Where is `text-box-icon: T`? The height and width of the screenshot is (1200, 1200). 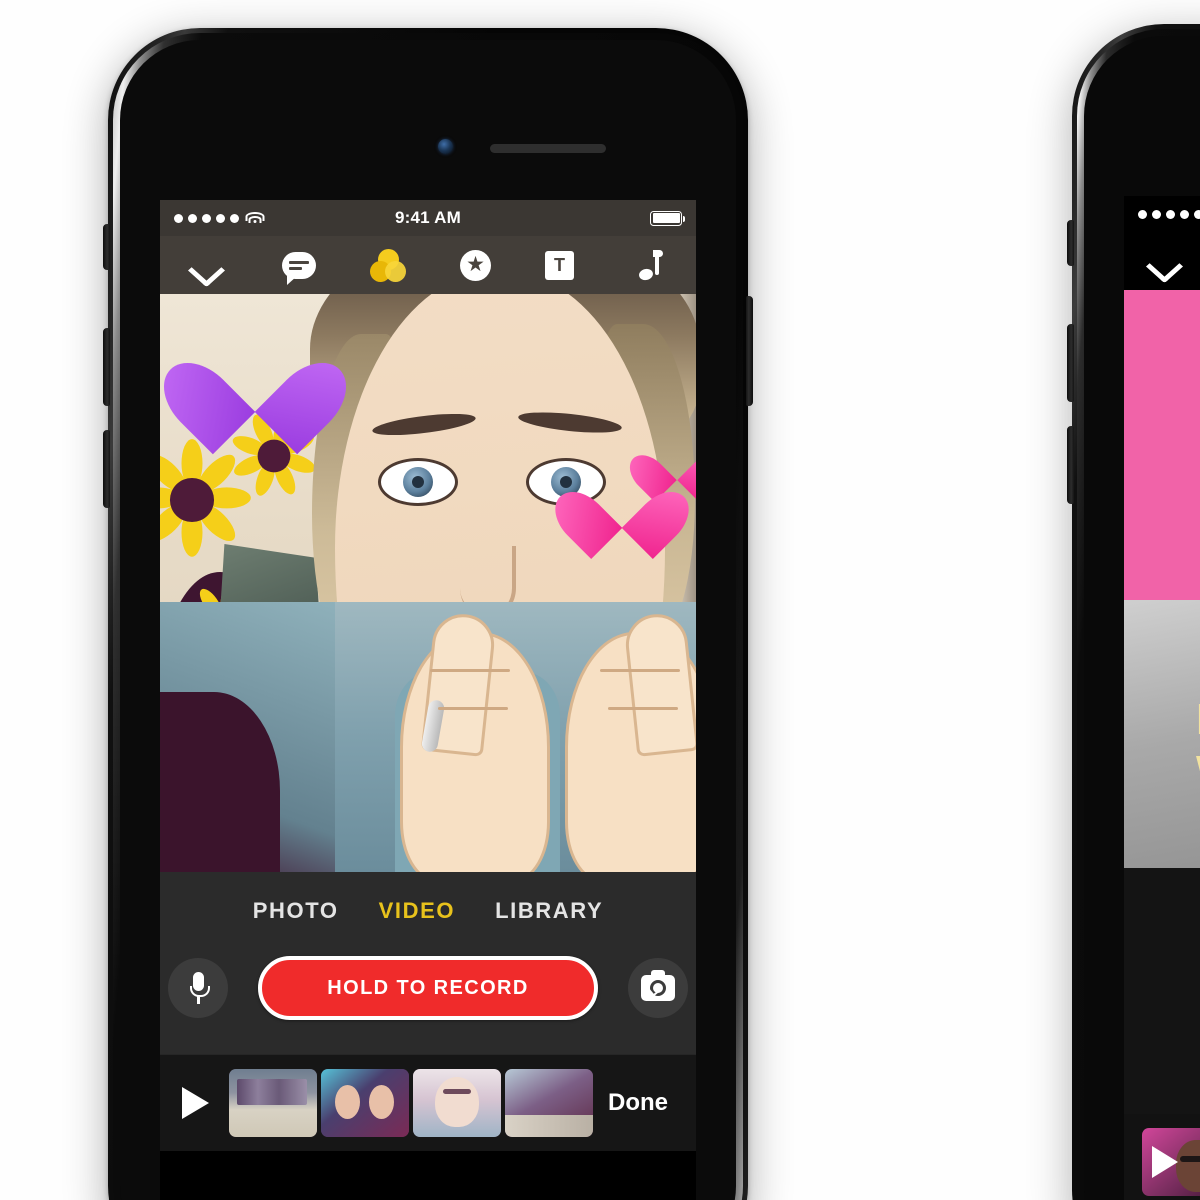
text-box-icon: T is located at coordinates (559, 265).